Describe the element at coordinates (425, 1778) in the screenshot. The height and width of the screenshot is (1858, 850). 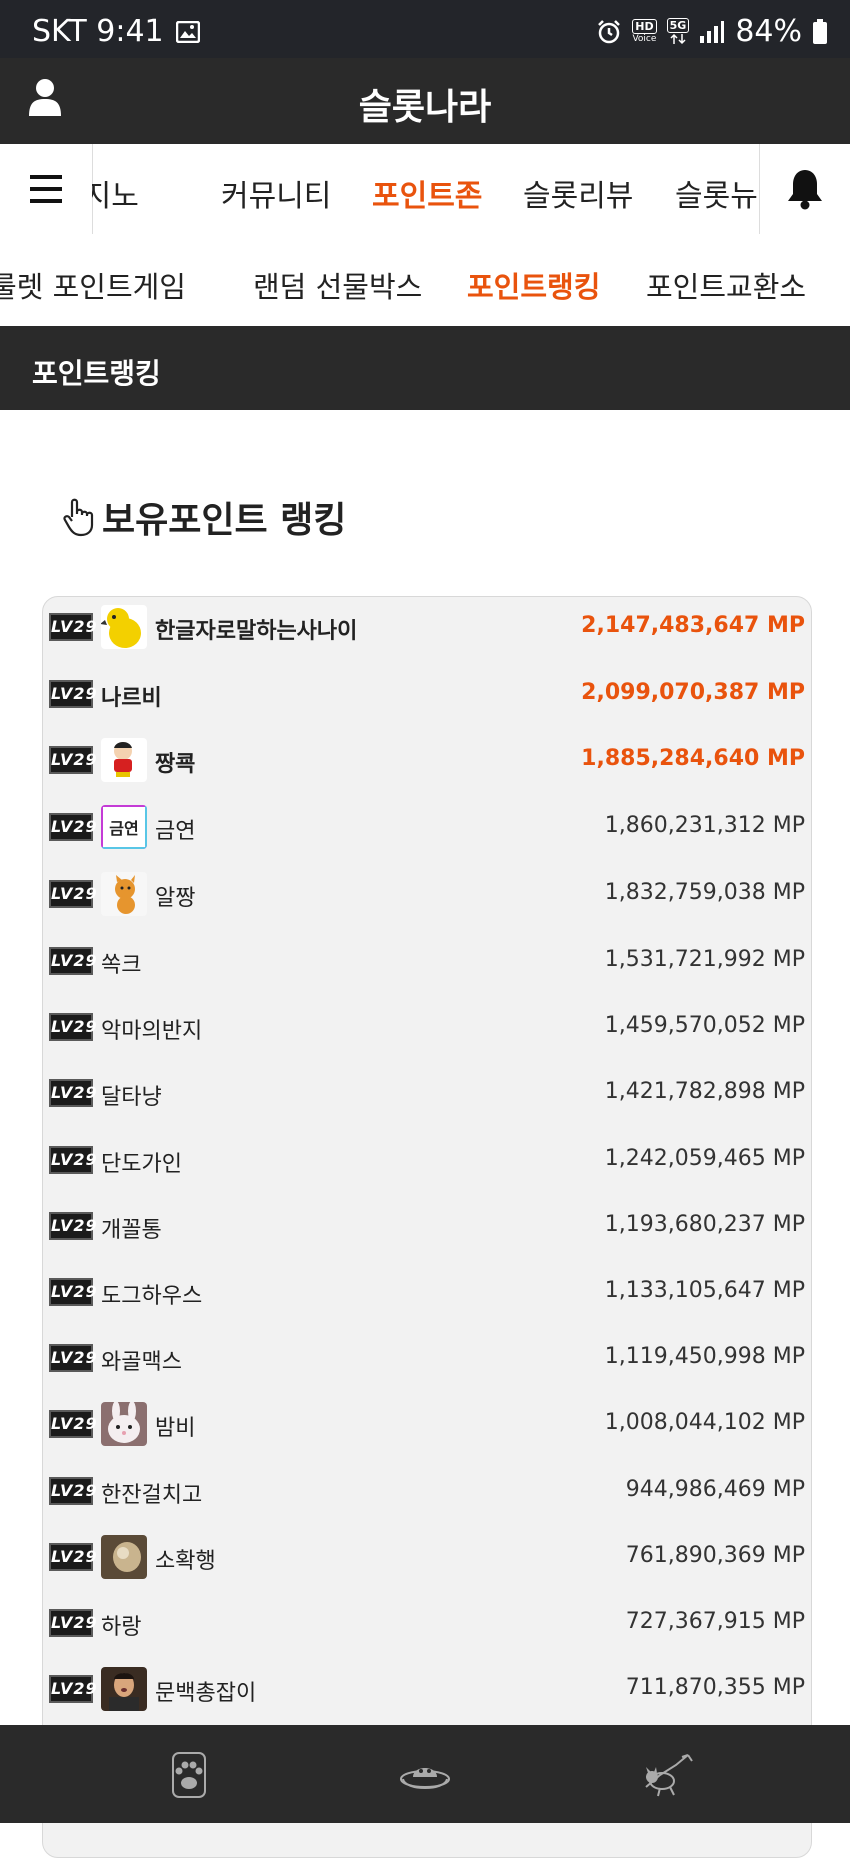
I see `bowl-icon` at that location.